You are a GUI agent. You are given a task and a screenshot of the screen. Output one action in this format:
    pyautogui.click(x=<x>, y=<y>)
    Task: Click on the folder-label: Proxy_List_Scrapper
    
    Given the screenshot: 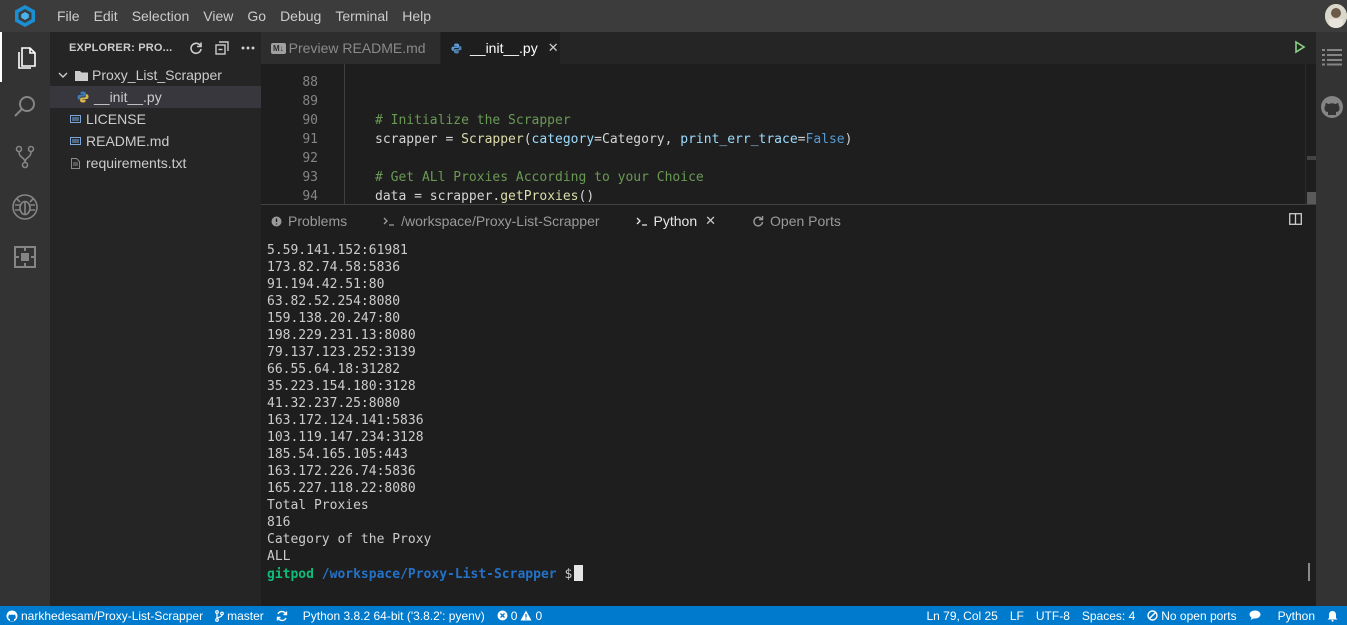 What is the action you would take?
    pyautogui.click(x=157, y=75)
    